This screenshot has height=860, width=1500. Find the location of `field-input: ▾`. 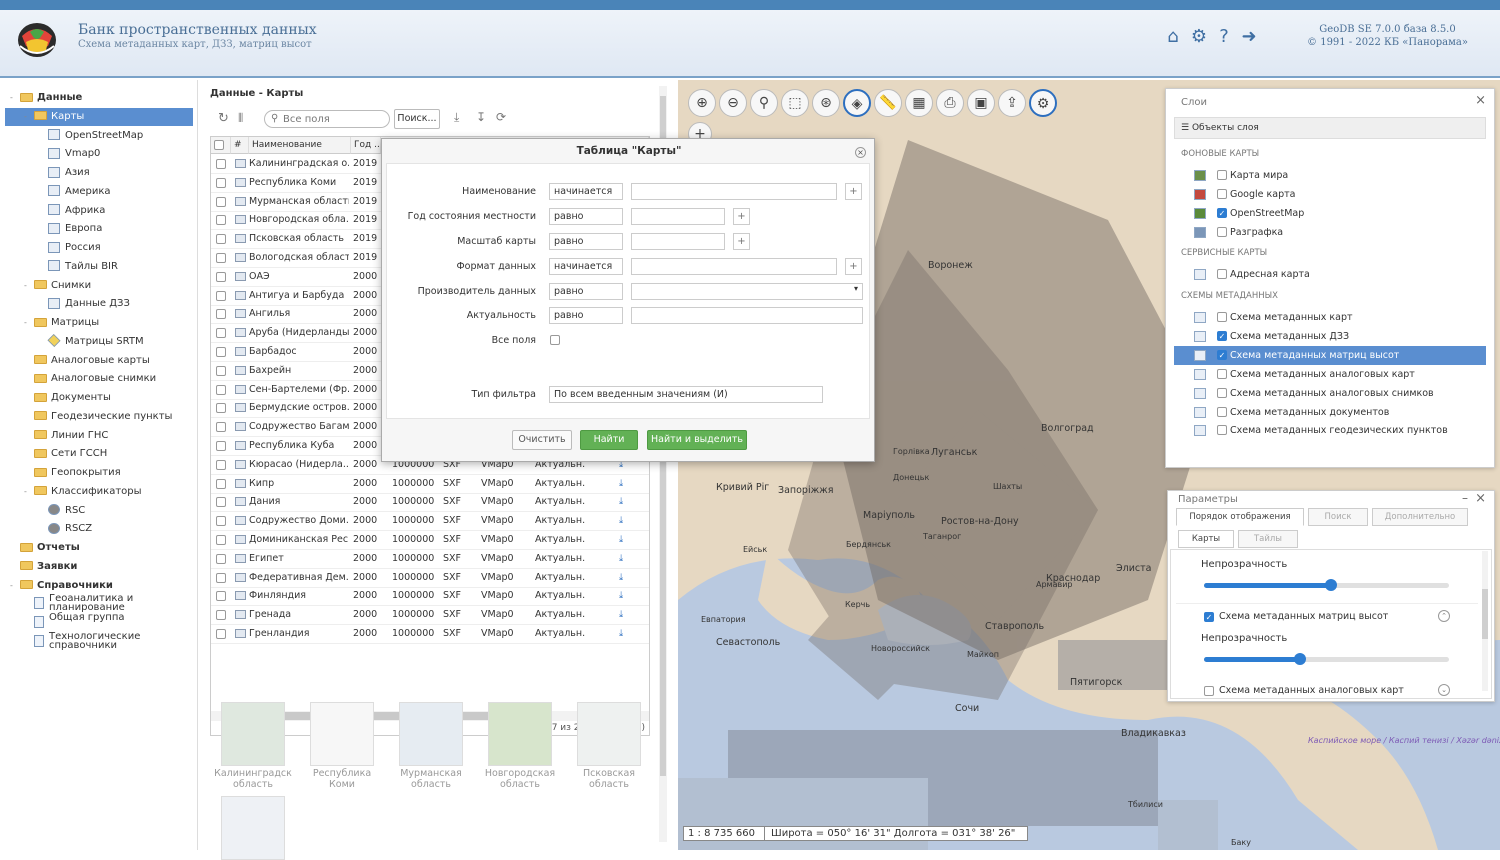

field-input: ▾ is located at coordinates (747, 291).